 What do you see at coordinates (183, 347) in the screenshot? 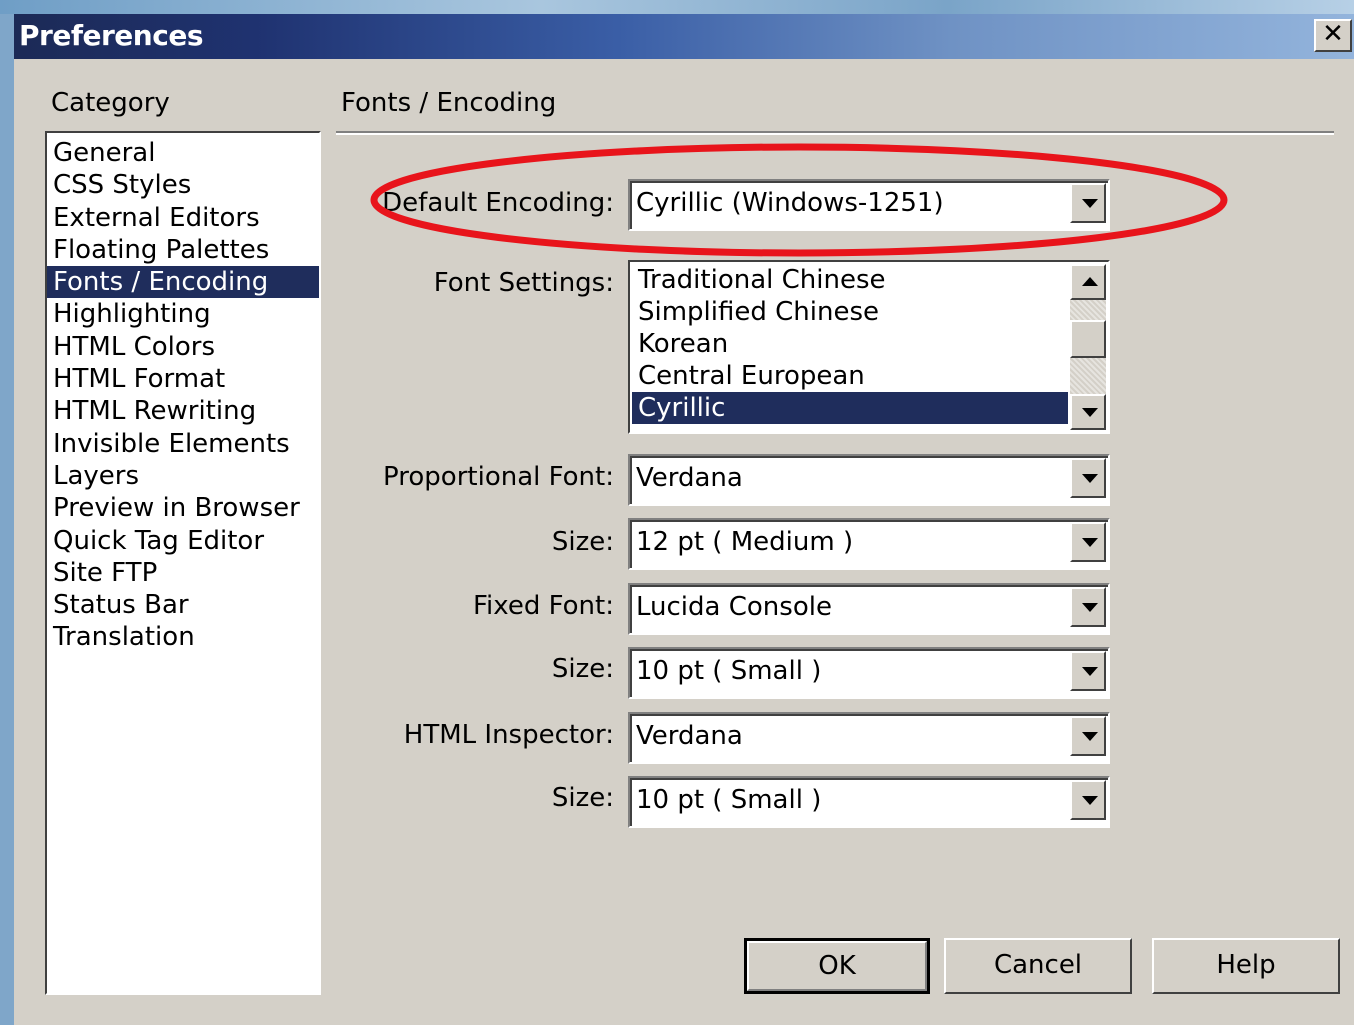
I see `category-item-html-colors: HTML Colors` at bounding box center [183, 347].